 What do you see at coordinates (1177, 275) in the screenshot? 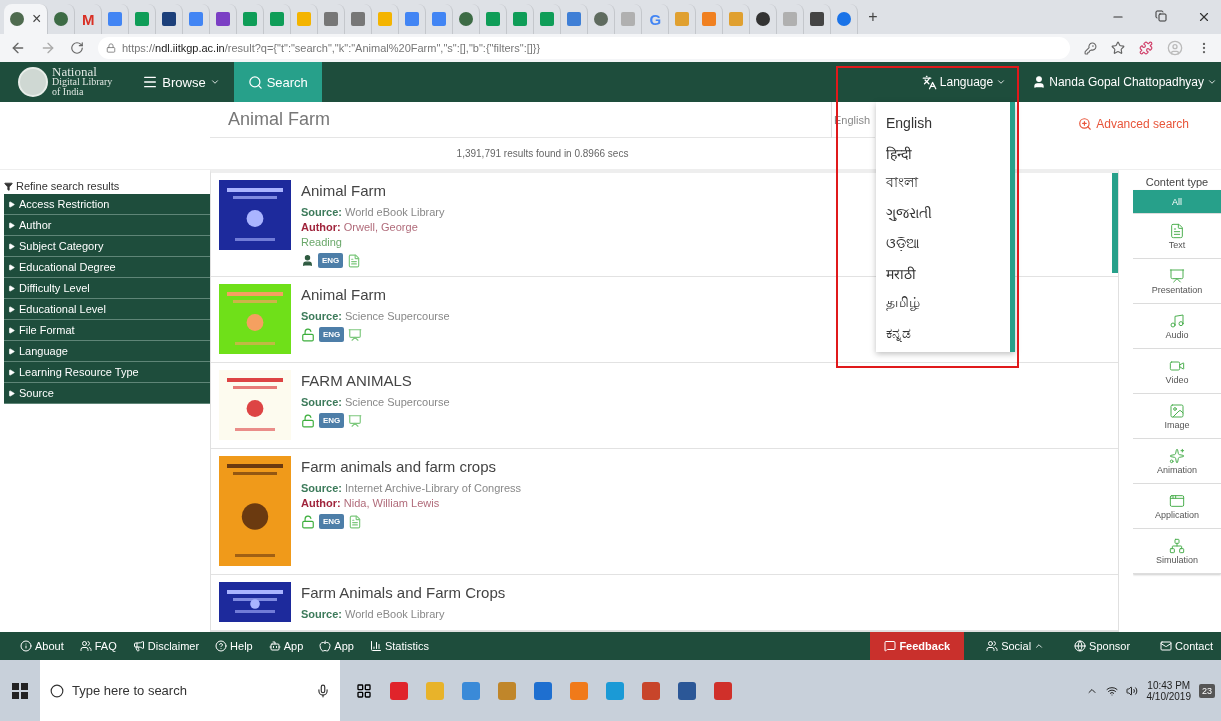
I see `presentation-icon` at bounding box center [1177, 275].